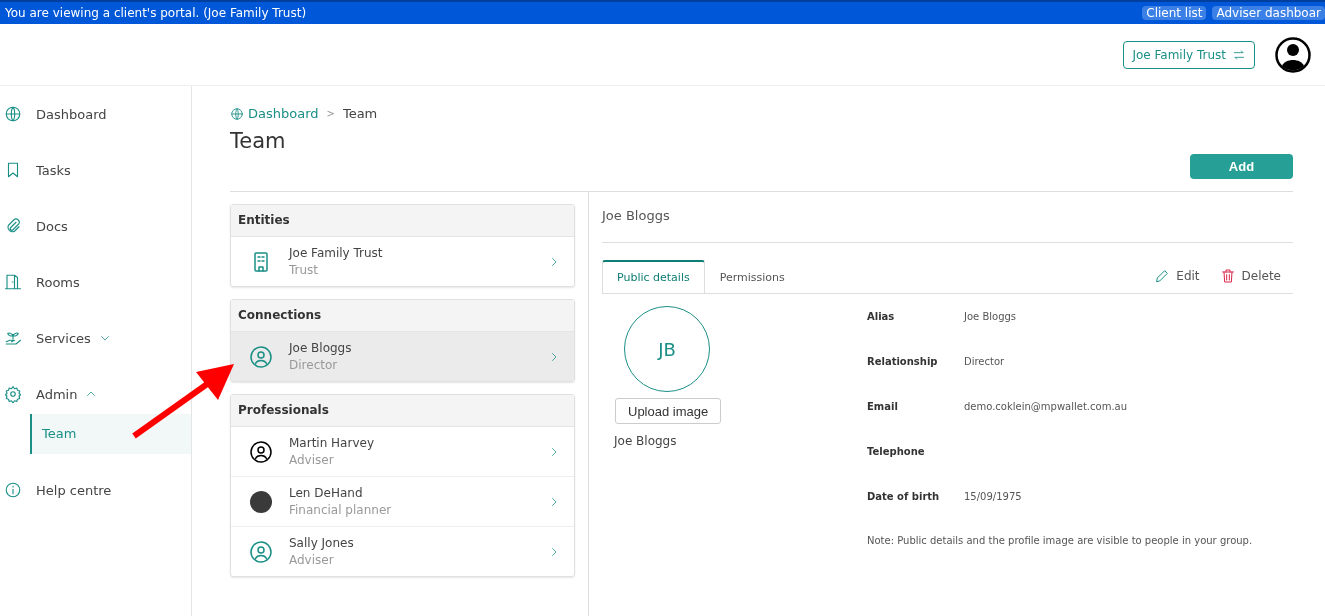 The image size is (1325, 616). Describe the element at coordinates (1189, 54) in the screenshot. I see `entity-switch-button: Joe Family Trust` at that location.